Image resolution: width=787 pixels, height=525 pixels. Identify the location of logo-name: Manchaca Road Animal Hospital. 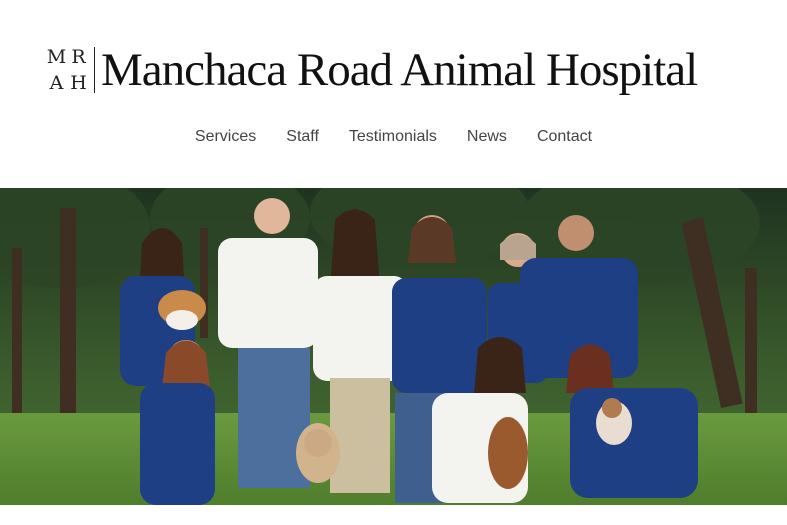
(399, 69).